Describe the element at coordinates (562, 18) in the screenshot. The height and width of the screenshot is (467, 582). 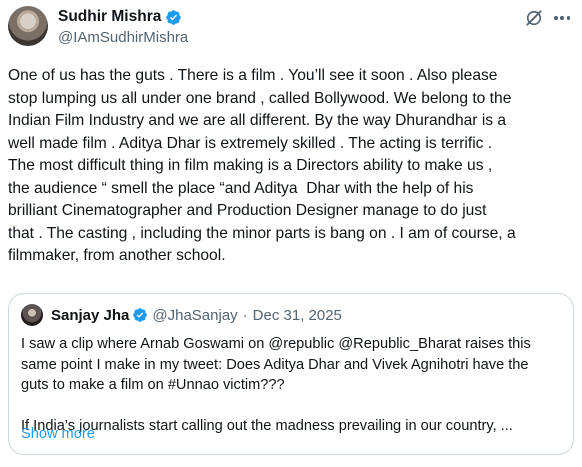
I see `more-options-icon` at that location.